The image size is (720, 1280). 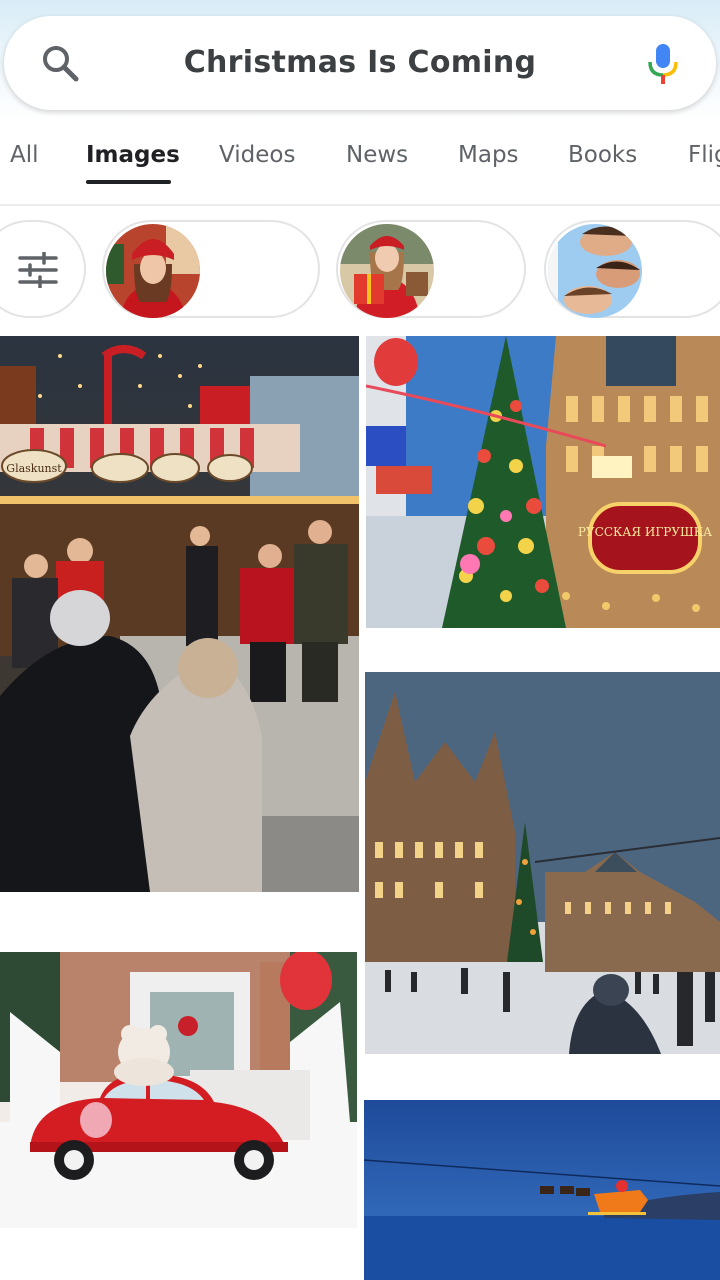 I want to click on tab-images: Images, so click(x=133, y=155).